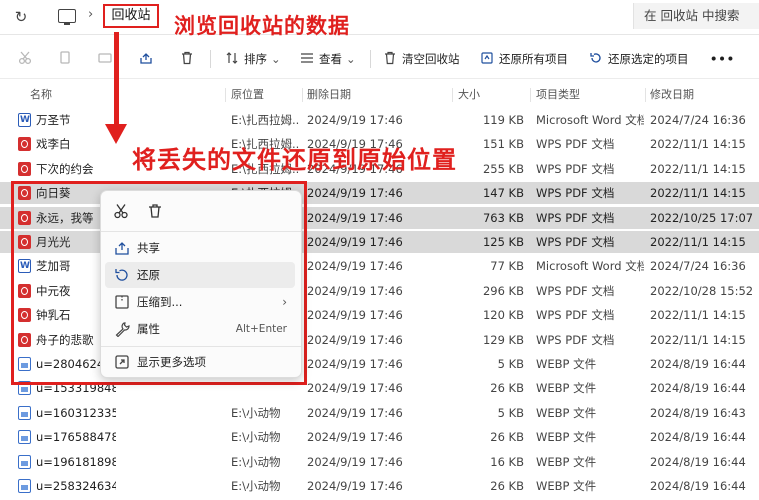 The image size is (759, 500). What do you see at coordinates (469, 95) in the screenshot?
I see `column-size: 大小` at bounding box center [469, 95].